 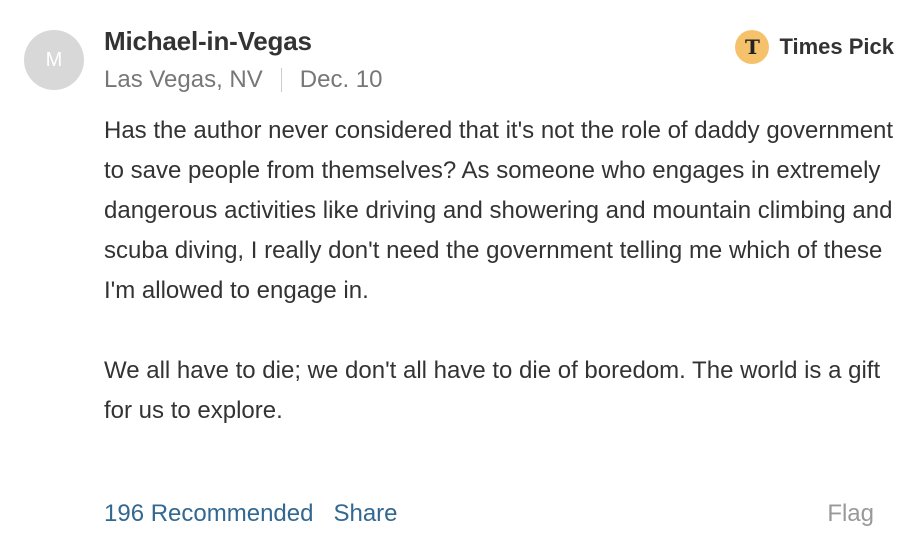 What do you see at coordinates (54, 60) in the screenshot?
I see `avatar: M` at bounding box center [54, 60].